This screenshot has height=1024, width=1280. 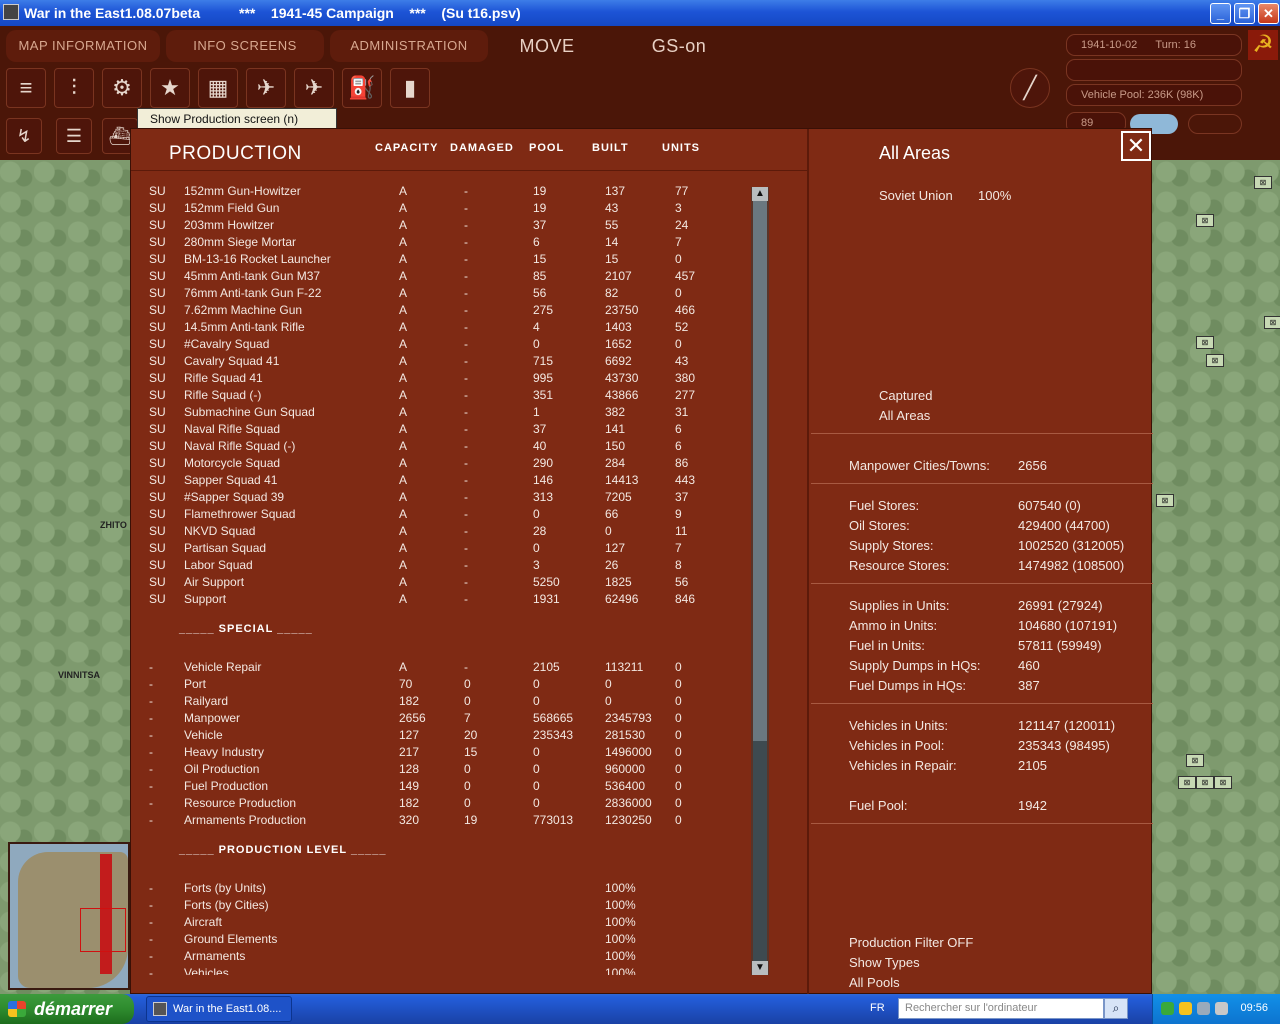 What do you see at coordinates (615, 429) in the screenshot?
I see `row-built: 141` at bounding box center [615, 429].